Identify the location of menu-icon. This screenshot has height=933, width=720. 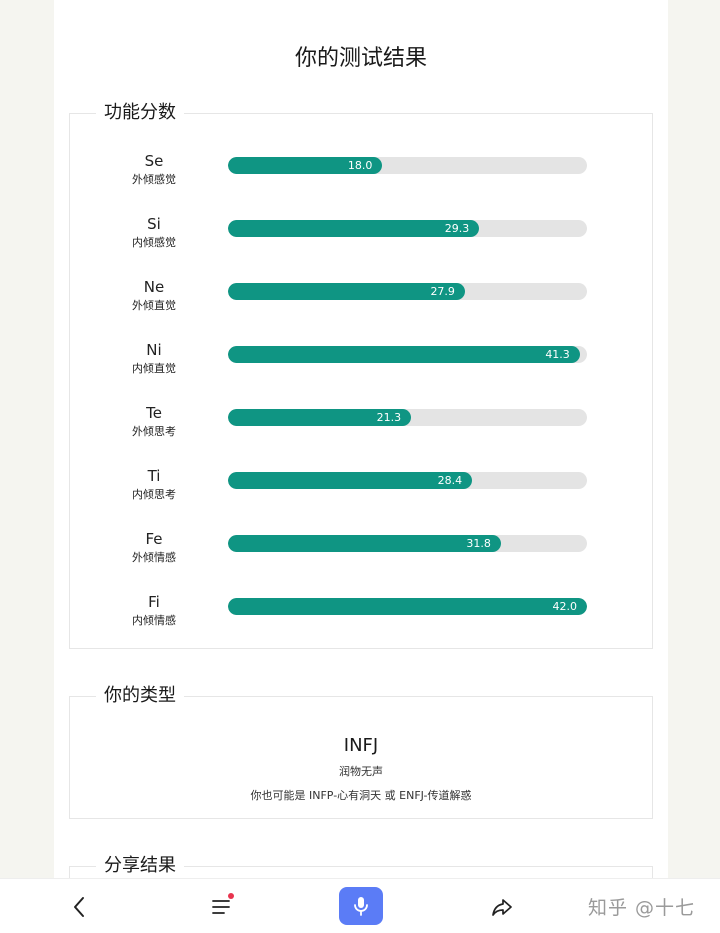
(221, 906).